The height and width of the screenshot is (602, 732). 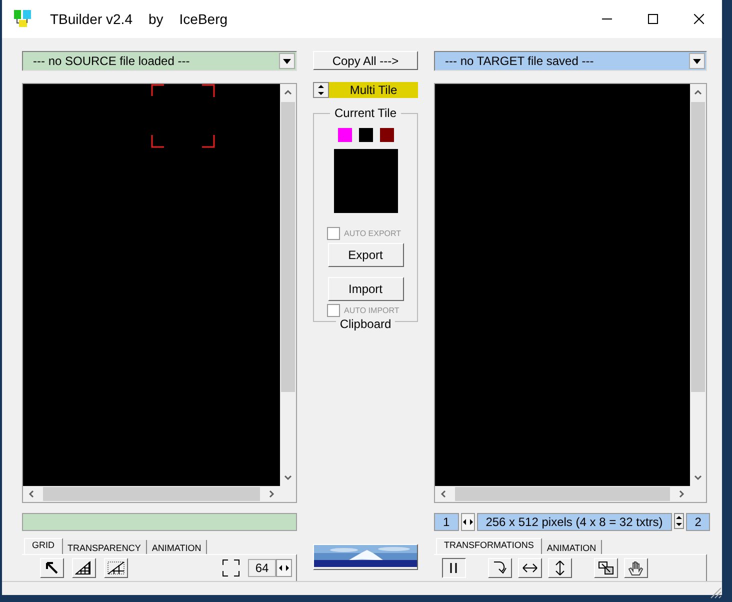 What do you see at coordinates (373, 90) in the screenshot?
I see `tile-mode-label: Multi Tile` at bounding box center [373, 90].